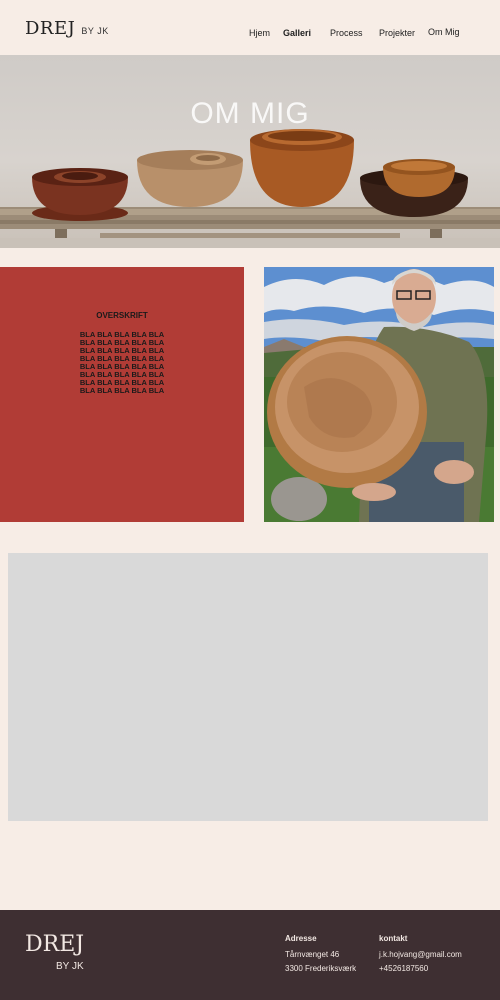 The image size is (500, 1000). What do you see at coordinates (250, 113) in the screenshot?
I see `page-title: OM MIG` at bounding box center [250, 113].